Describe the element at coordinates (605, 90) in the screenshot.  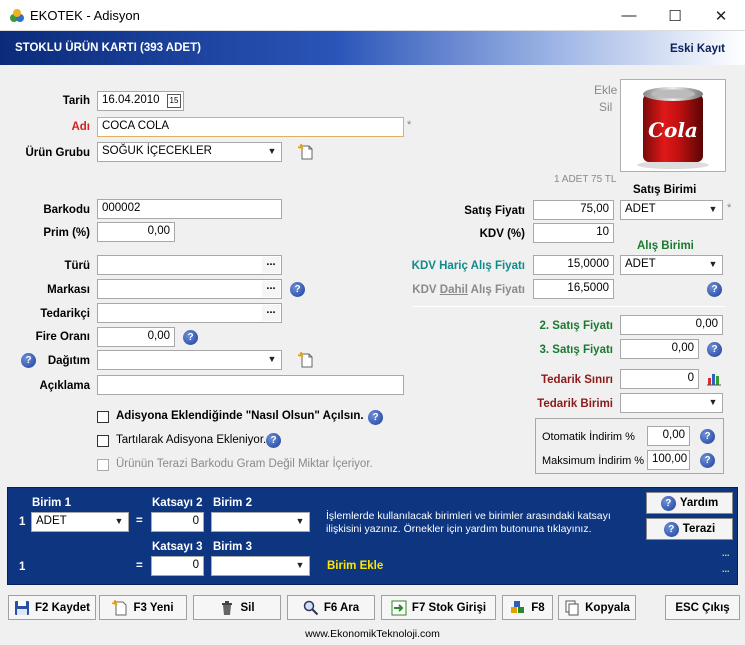
I see `photo-ekle-link: Ekle` at that location.